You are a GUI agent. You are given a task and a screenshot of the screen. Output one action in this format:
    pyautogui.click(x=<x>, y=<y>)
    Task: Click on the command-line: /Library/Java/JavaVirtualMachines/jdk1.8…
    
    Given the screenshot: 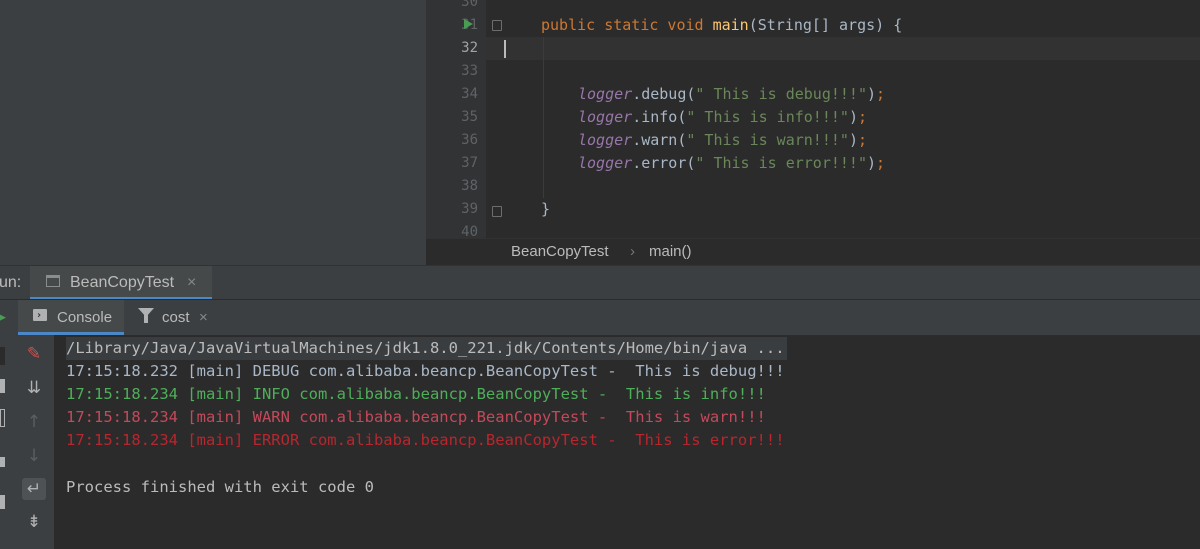 What is the action you would take?
    pyautogui.click(x=426, y=348)
    